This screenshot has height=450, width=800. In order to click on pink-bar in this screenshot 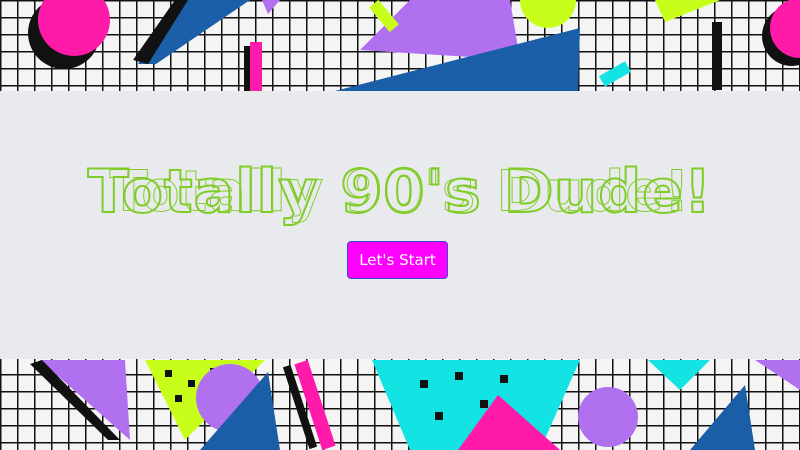, I will do `click(256, 67)`.